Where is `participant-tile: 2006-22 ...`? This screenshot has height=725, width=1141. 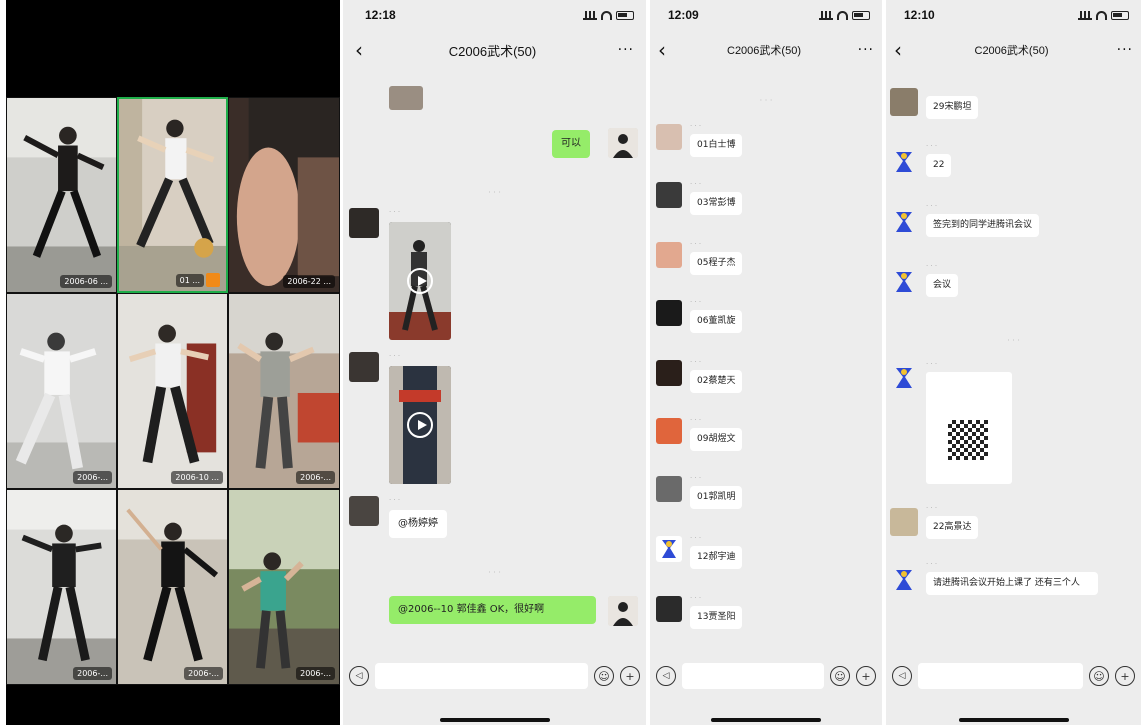
participant-tile: 2006-22 ... is located at coordinates (284, 195).